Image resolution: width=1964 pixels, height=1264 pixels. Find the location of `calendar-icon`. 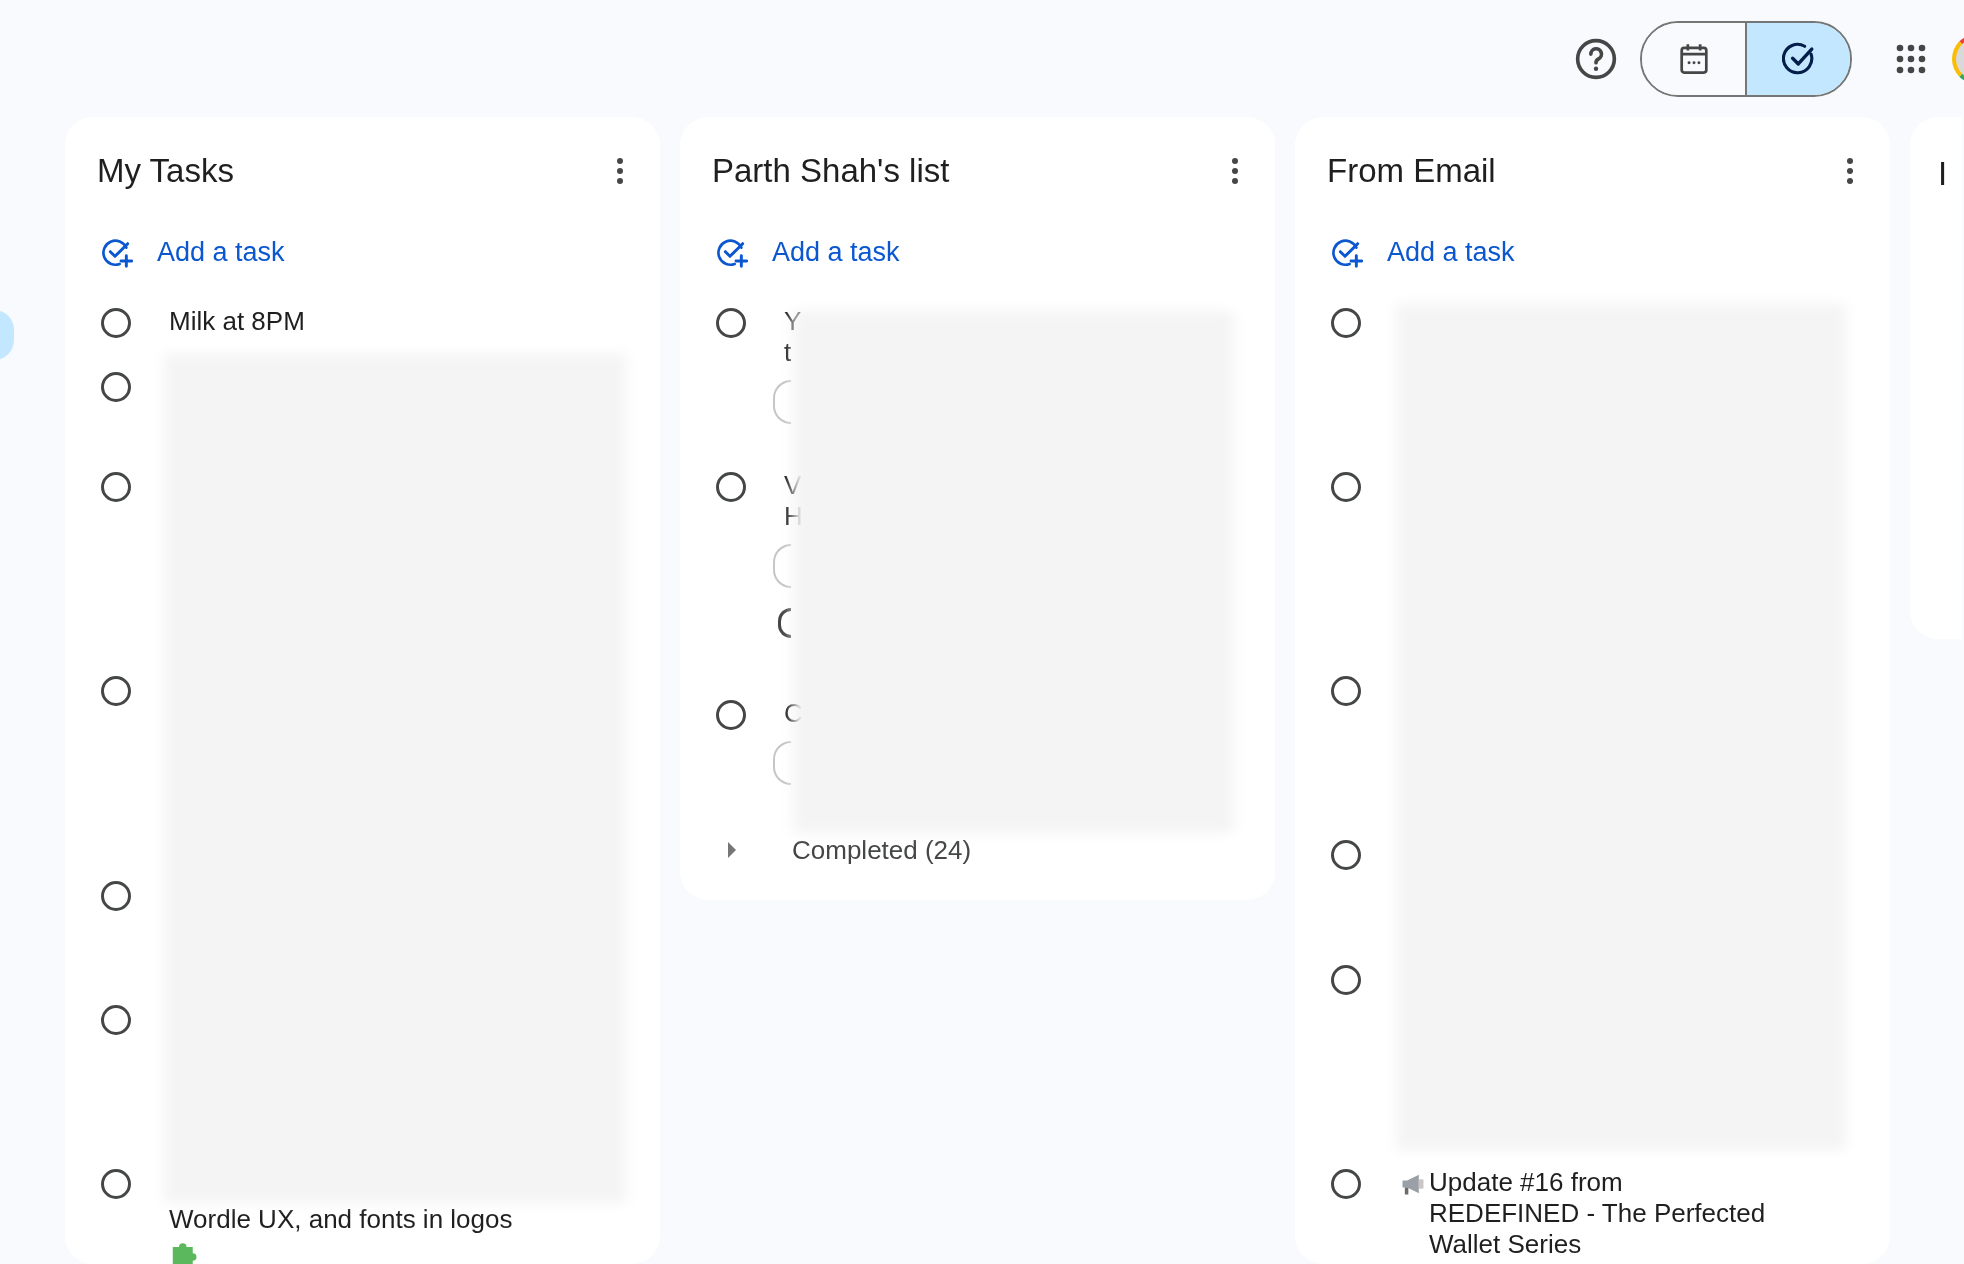

calendar-icon is located at coordinates (1693, 58).